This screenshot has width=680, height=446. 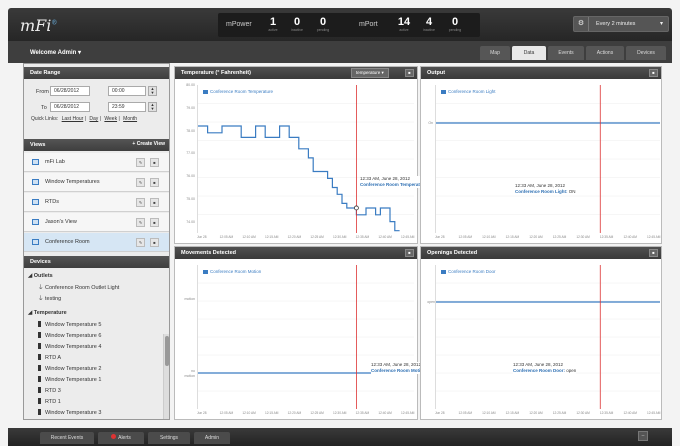 What do you see at coordinates (340, 437) in the screenshot?
I see `bottom-bar: Recent Events Alerts Settings Admin –` at bounding box center [340, 437].